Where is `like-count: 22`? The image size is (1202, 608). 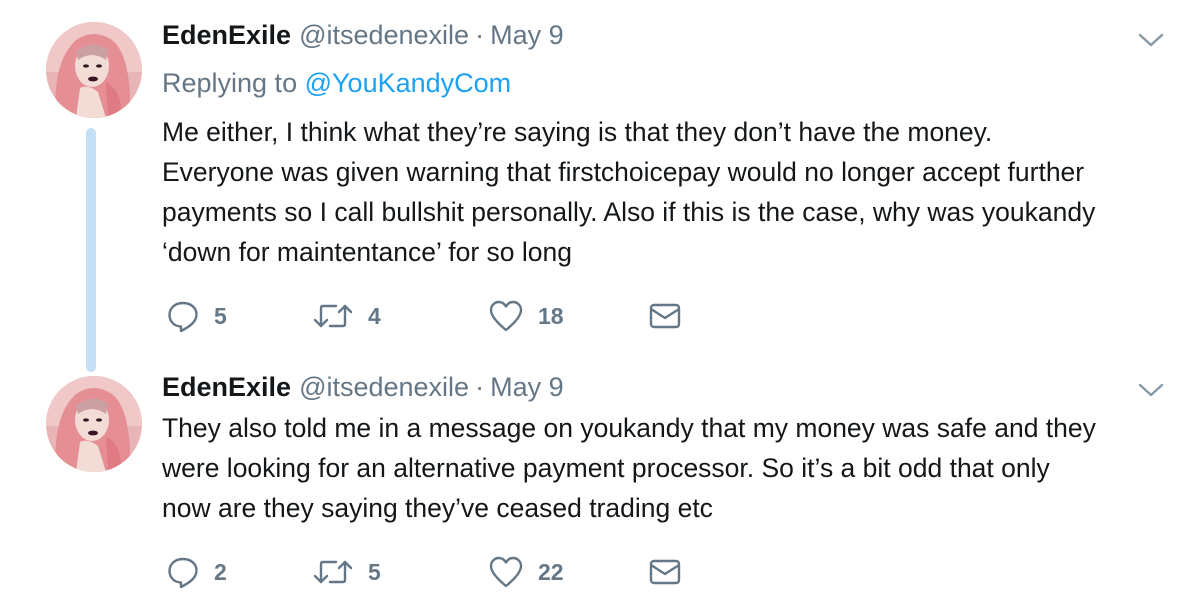 like-count: 22 is located at coordinates (551, 571).